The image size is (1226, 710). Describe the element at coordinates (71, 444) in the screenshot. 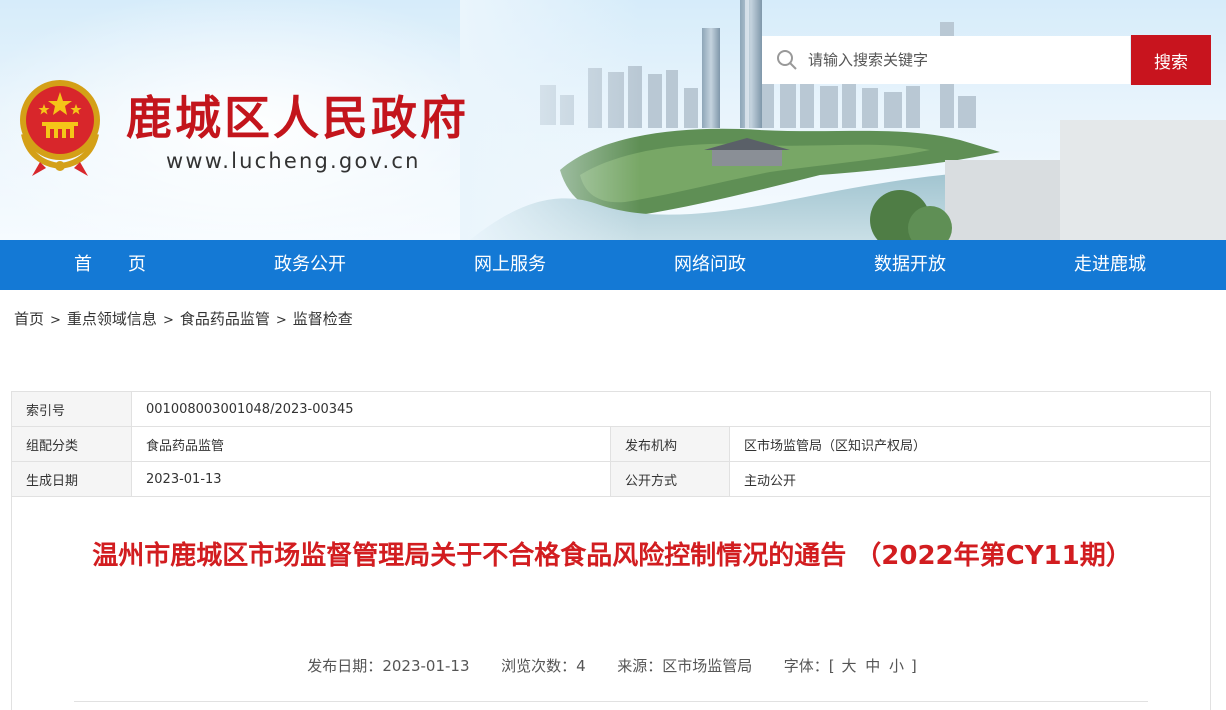

I see `category-label: 组配分类` at that location.